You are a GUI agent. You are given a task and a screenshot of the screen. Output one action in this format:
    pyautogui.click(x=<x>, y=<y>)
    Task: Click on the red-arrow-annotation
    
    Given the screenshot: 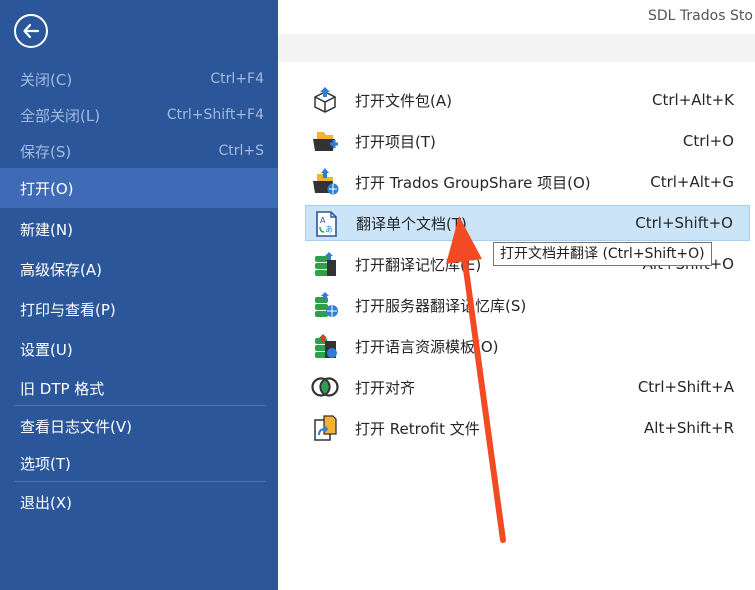 What is the action you would take?
    pyautogui.click(x=476, y=379)
    